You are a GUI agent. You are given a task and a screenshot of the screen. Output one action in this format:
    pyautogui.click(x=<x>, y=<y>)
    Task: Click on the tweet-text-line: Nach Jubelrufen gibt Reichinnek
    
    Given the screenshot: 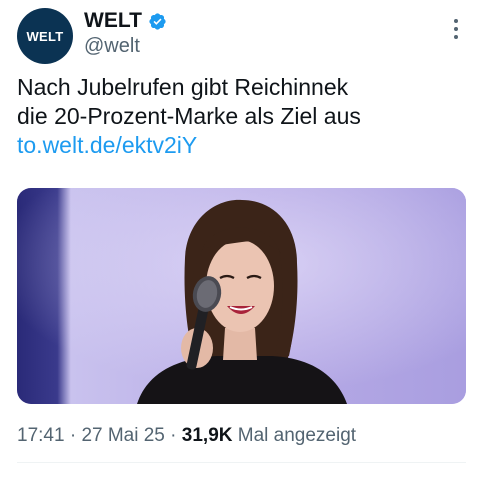 What is the action you would take?
    pyautogui.click(x=183, y=87)
    